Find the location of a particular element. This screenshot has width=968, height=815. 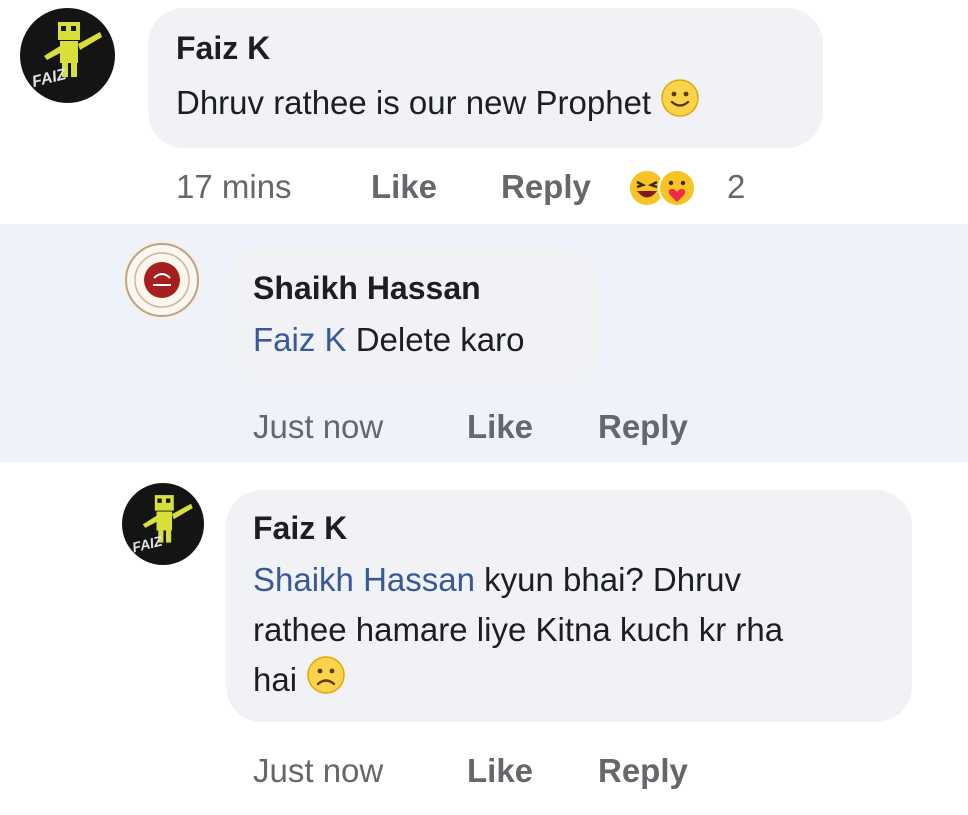

reaction-count: 2 is located at coordinates (736, 186).